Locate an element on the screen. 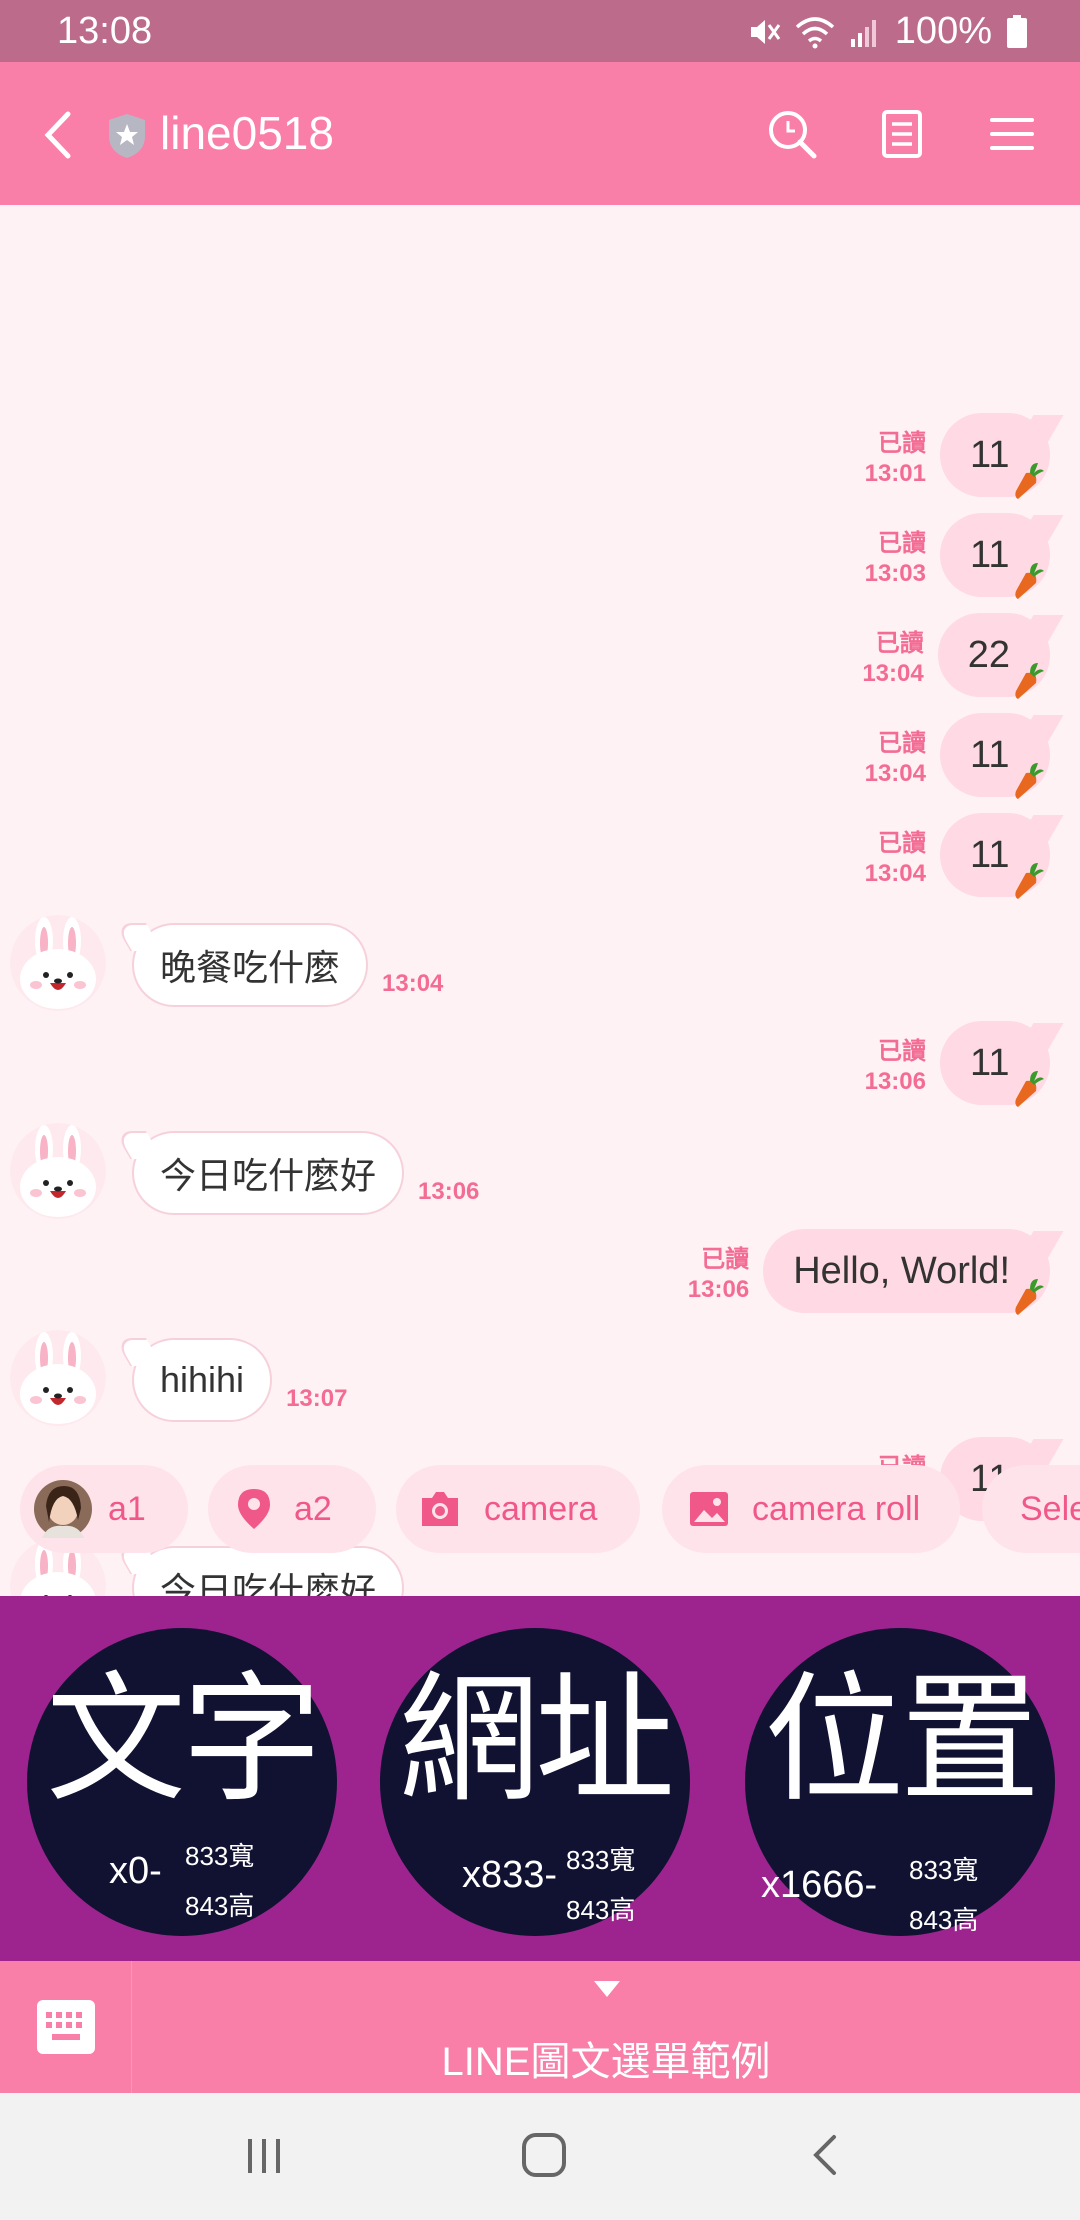  message-bubble: 今日吃什麼好 is located at coordinates (268, 1173).